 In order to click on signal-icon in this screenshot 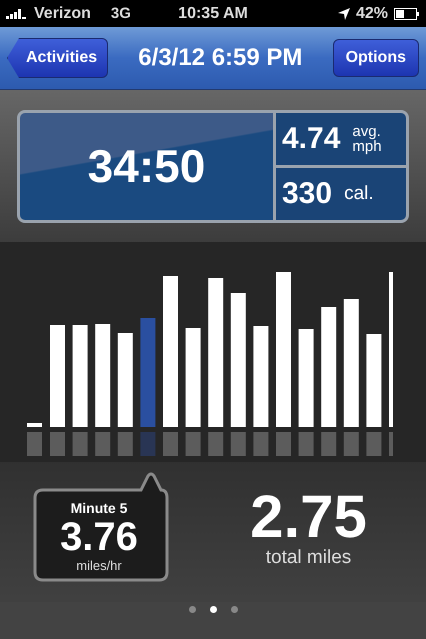, I will do `click(17, 13)`.